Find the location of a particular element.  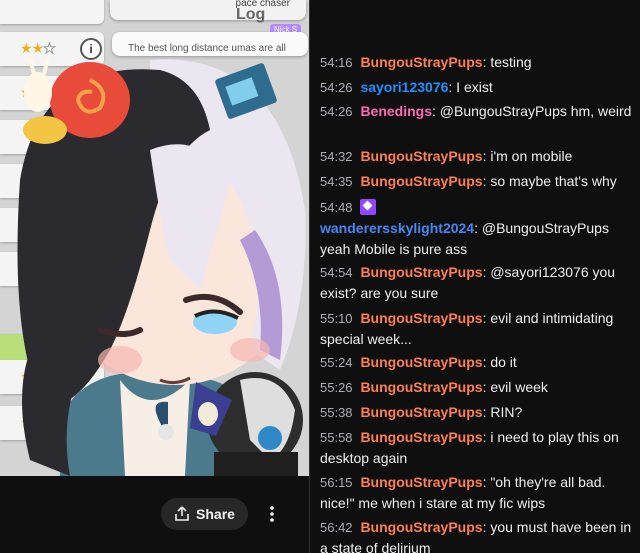

share-icon is located at coordinates (182, 513).